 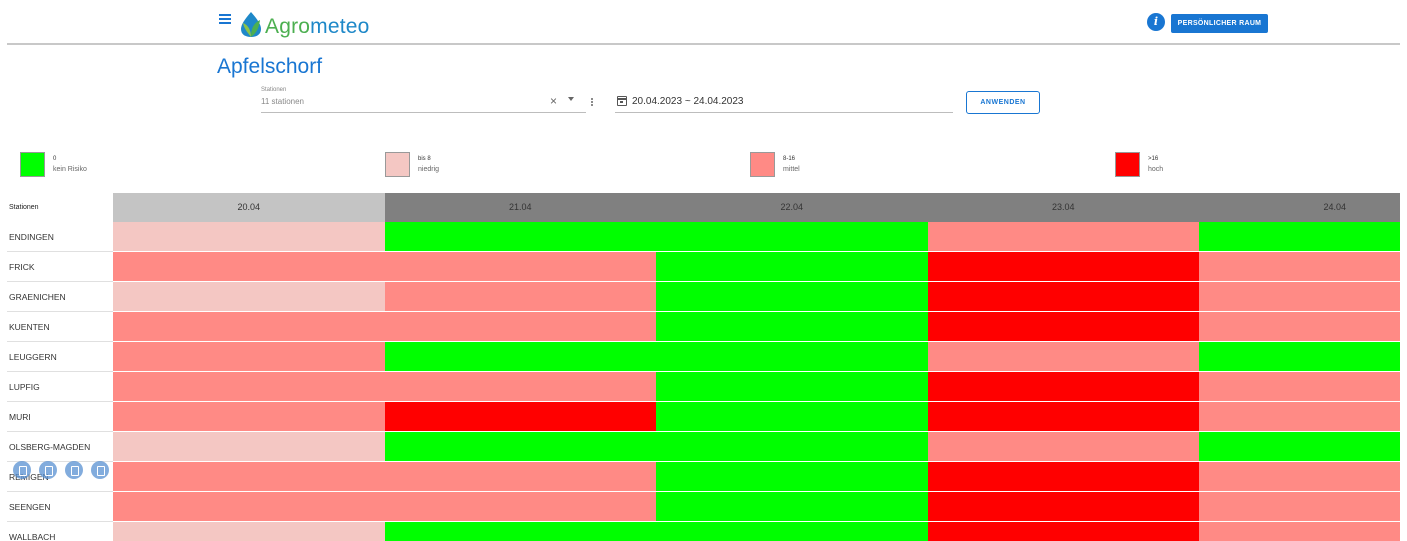 I want to click on table-row: KUENTEN, so click(x=703, y=327).